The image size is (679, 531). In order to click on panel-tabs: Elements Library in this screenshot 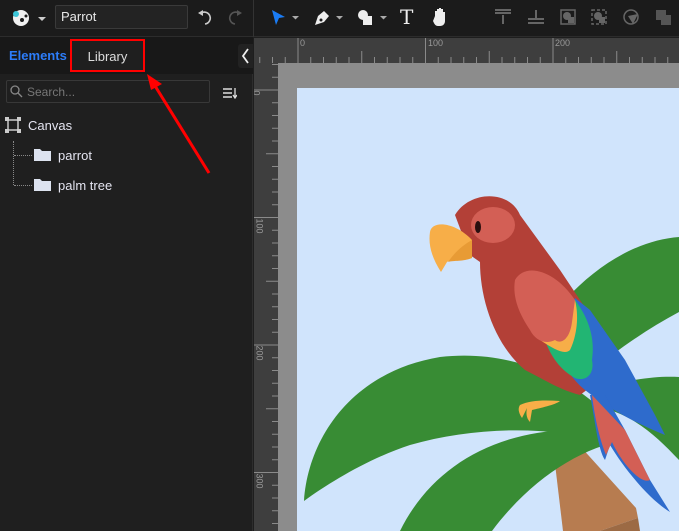, I will do `click(126, 55)`.